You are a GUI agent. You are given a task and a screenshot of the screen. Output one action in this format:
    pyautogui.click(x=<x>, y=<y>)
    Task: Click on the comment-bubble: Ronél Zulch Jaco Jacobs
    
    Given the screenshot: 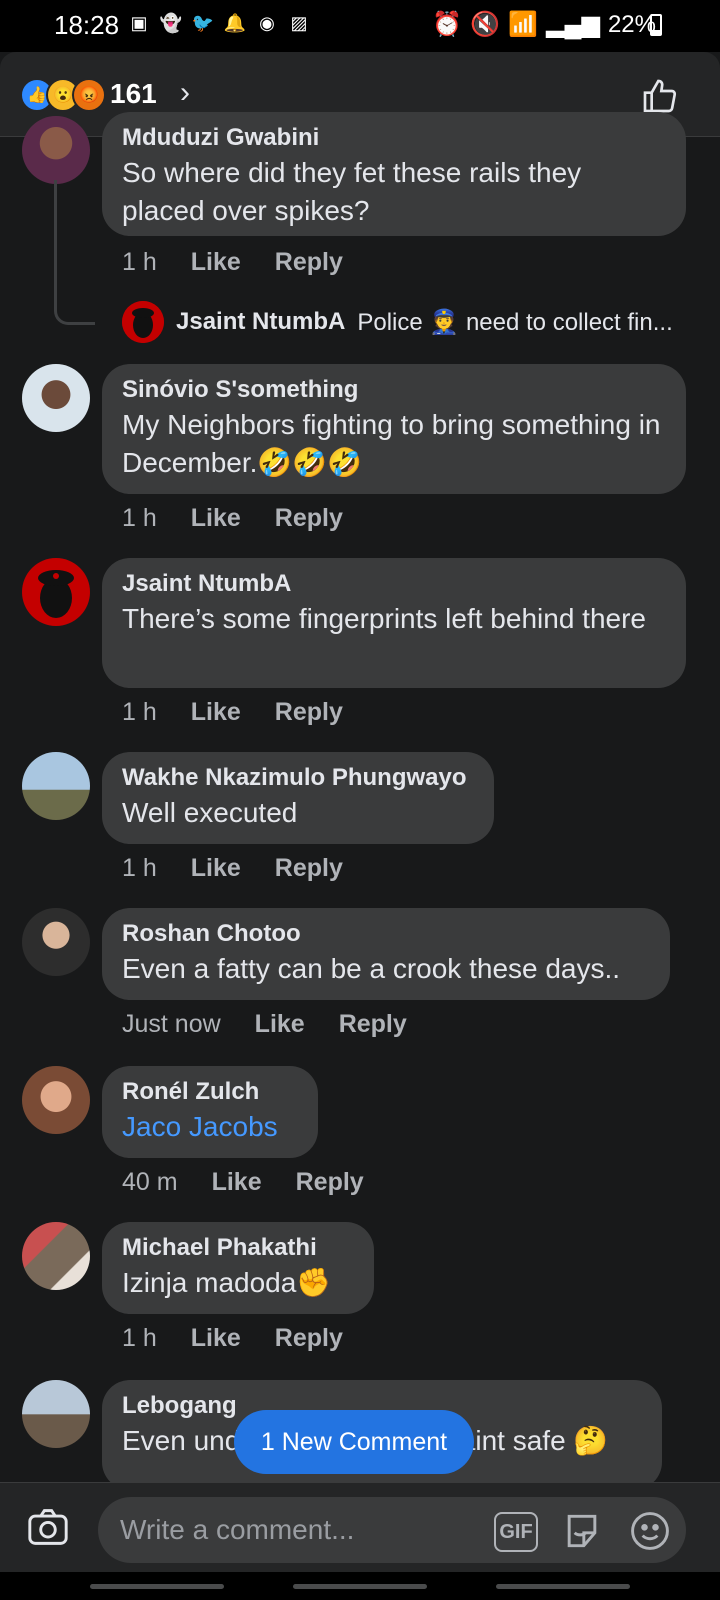 What is the action you would take?
    pyautogui.click(x=210, y=1112)
    